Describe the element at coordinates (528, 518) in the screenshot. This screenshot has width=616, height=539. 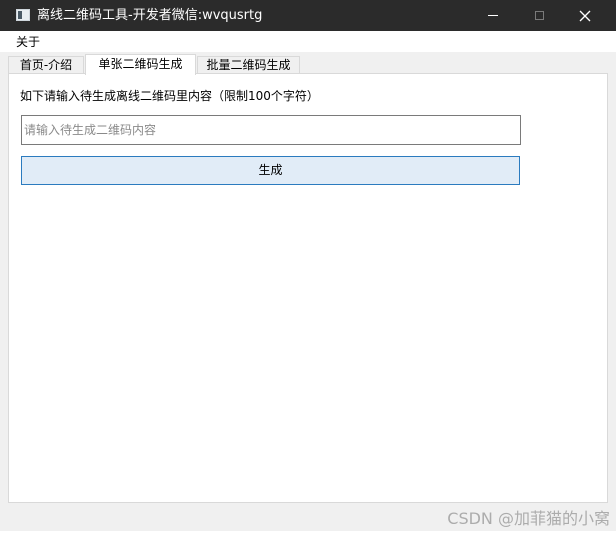
I see `watermark: CSDN @加菲猫的小窝` at that location.